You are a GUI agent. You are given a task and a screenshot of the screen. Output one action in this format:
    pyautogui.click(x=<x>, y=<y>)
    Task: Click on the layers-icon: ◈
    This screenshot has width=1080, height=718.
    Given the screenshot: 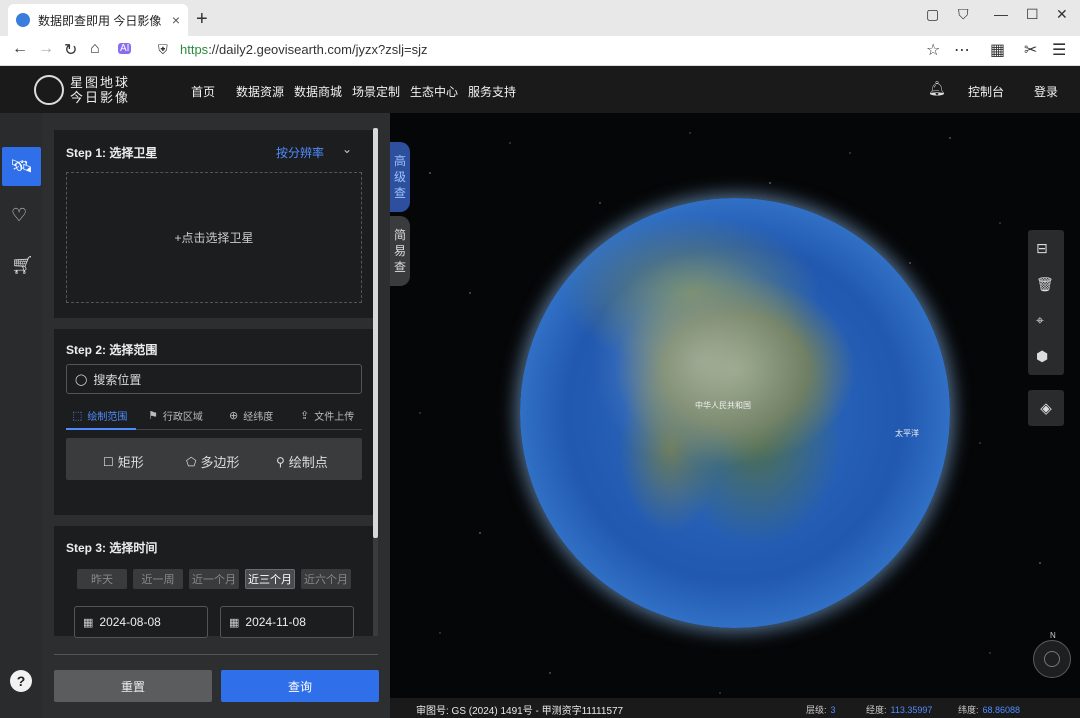 What is the action you would take?
    pyautogui.click(x=1046, y=408)
    